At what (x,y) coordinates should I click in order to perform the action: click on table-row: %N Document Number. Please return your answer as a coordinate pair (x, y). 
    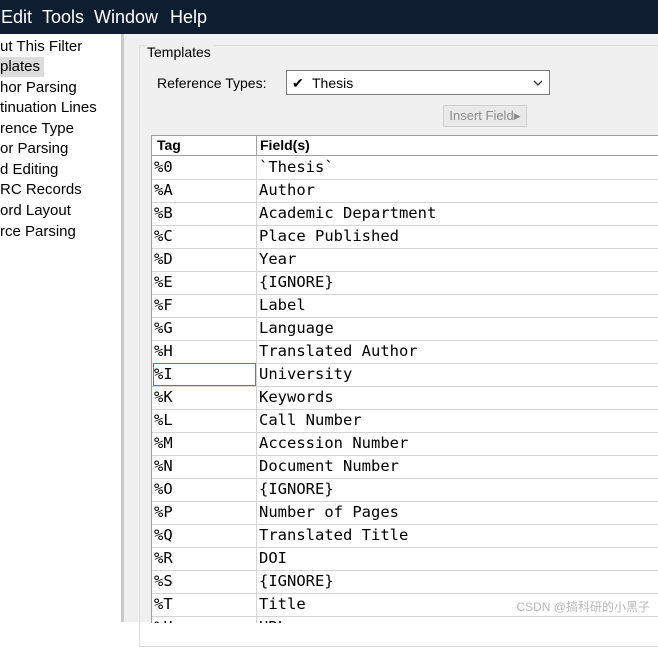
    Looking at the image, I should click on (405, 467).